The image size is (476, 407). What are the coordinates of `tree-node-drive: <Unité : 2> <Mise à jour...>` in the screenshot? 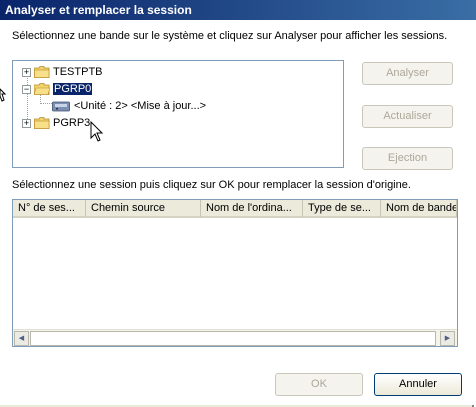 It's located at (129, 106).